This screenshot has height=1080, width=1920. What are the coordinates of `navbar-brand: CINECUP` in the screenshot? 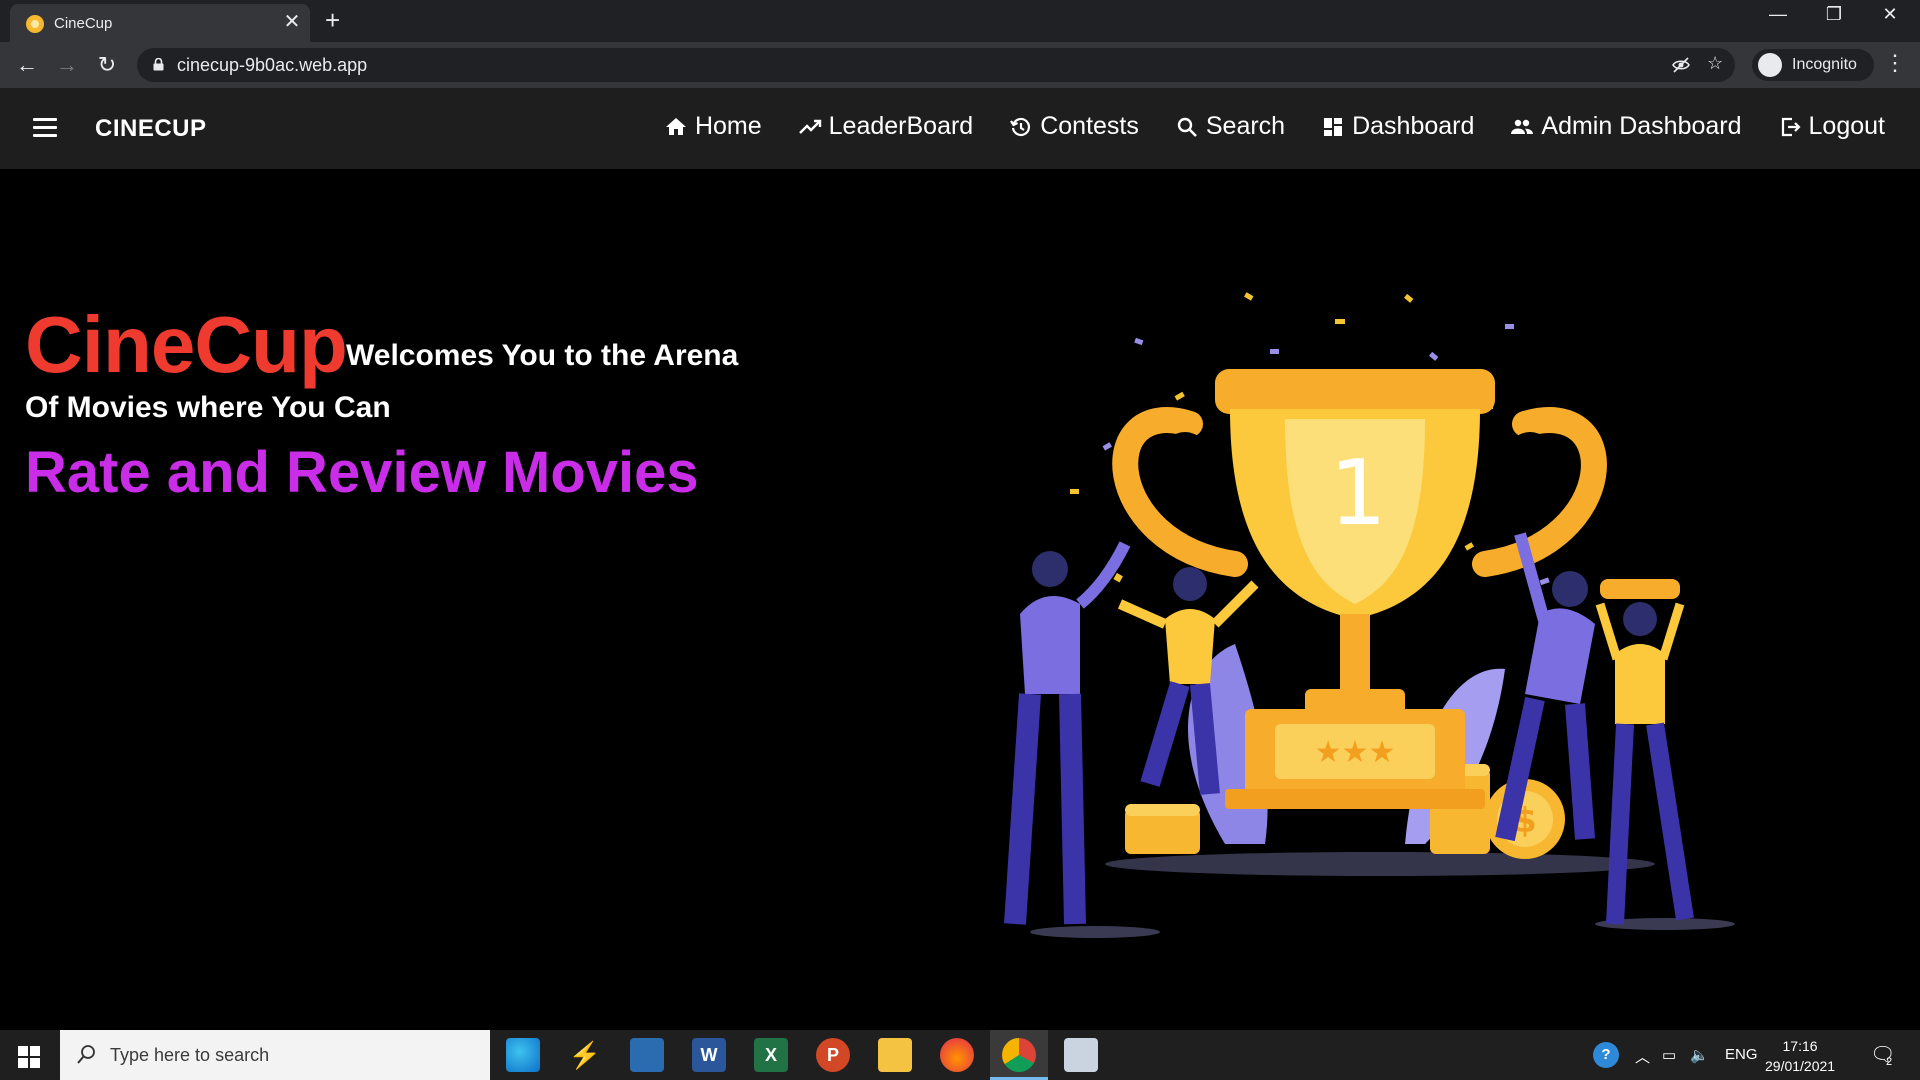 It's located at (151, 129).